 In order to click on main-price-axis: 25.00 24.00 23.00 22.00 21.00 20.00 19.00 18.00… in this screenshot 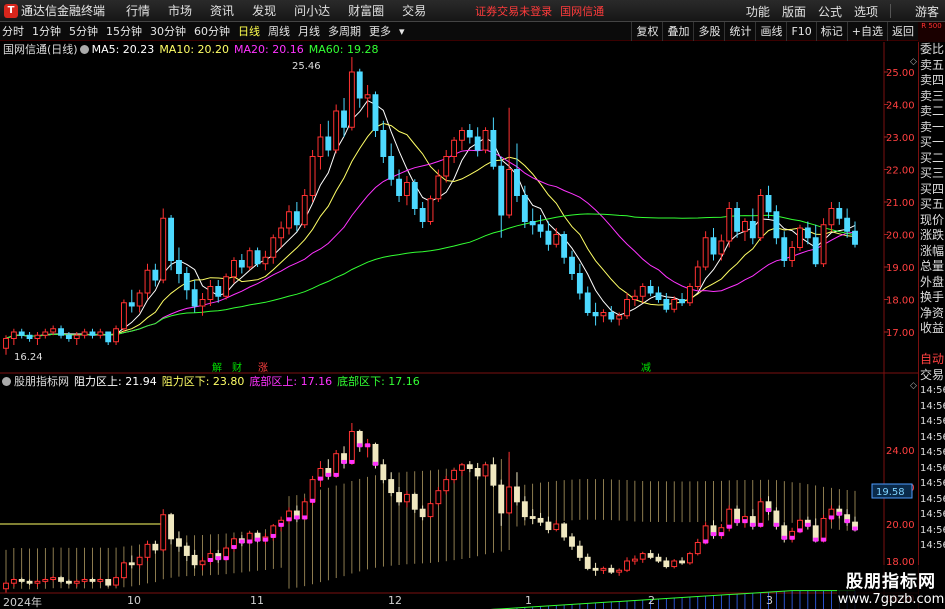, I will do `click(899, 203)`.